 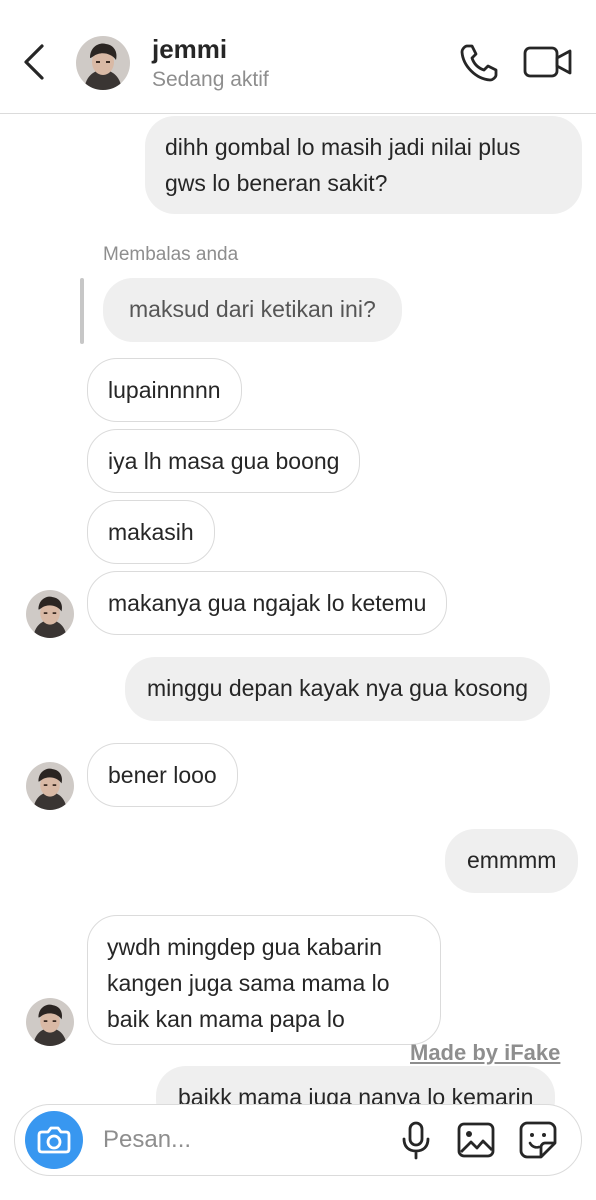 I want to click on message-composer, so click(x=298, y=1140).